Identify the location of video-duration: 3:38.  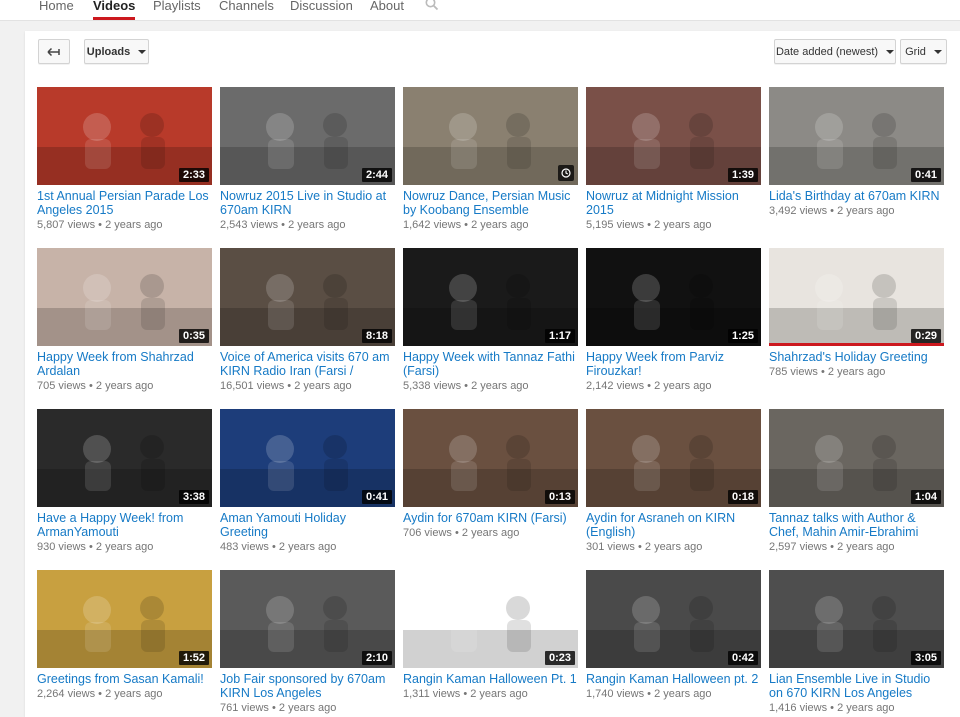
(193, 497).